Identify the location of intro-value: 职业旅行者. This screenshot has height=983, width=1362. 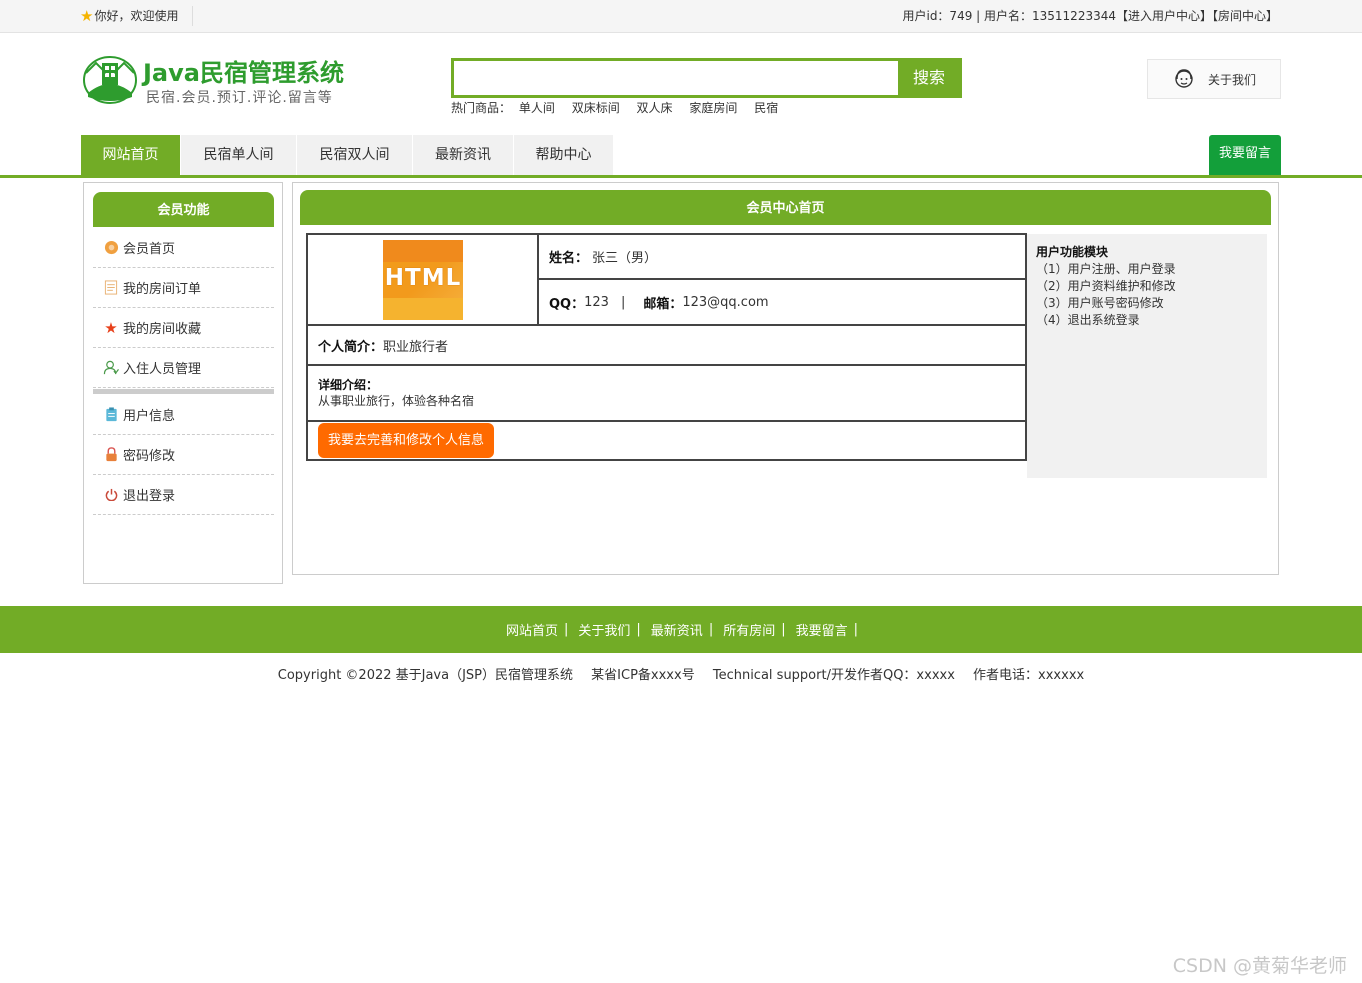
(416, 347).